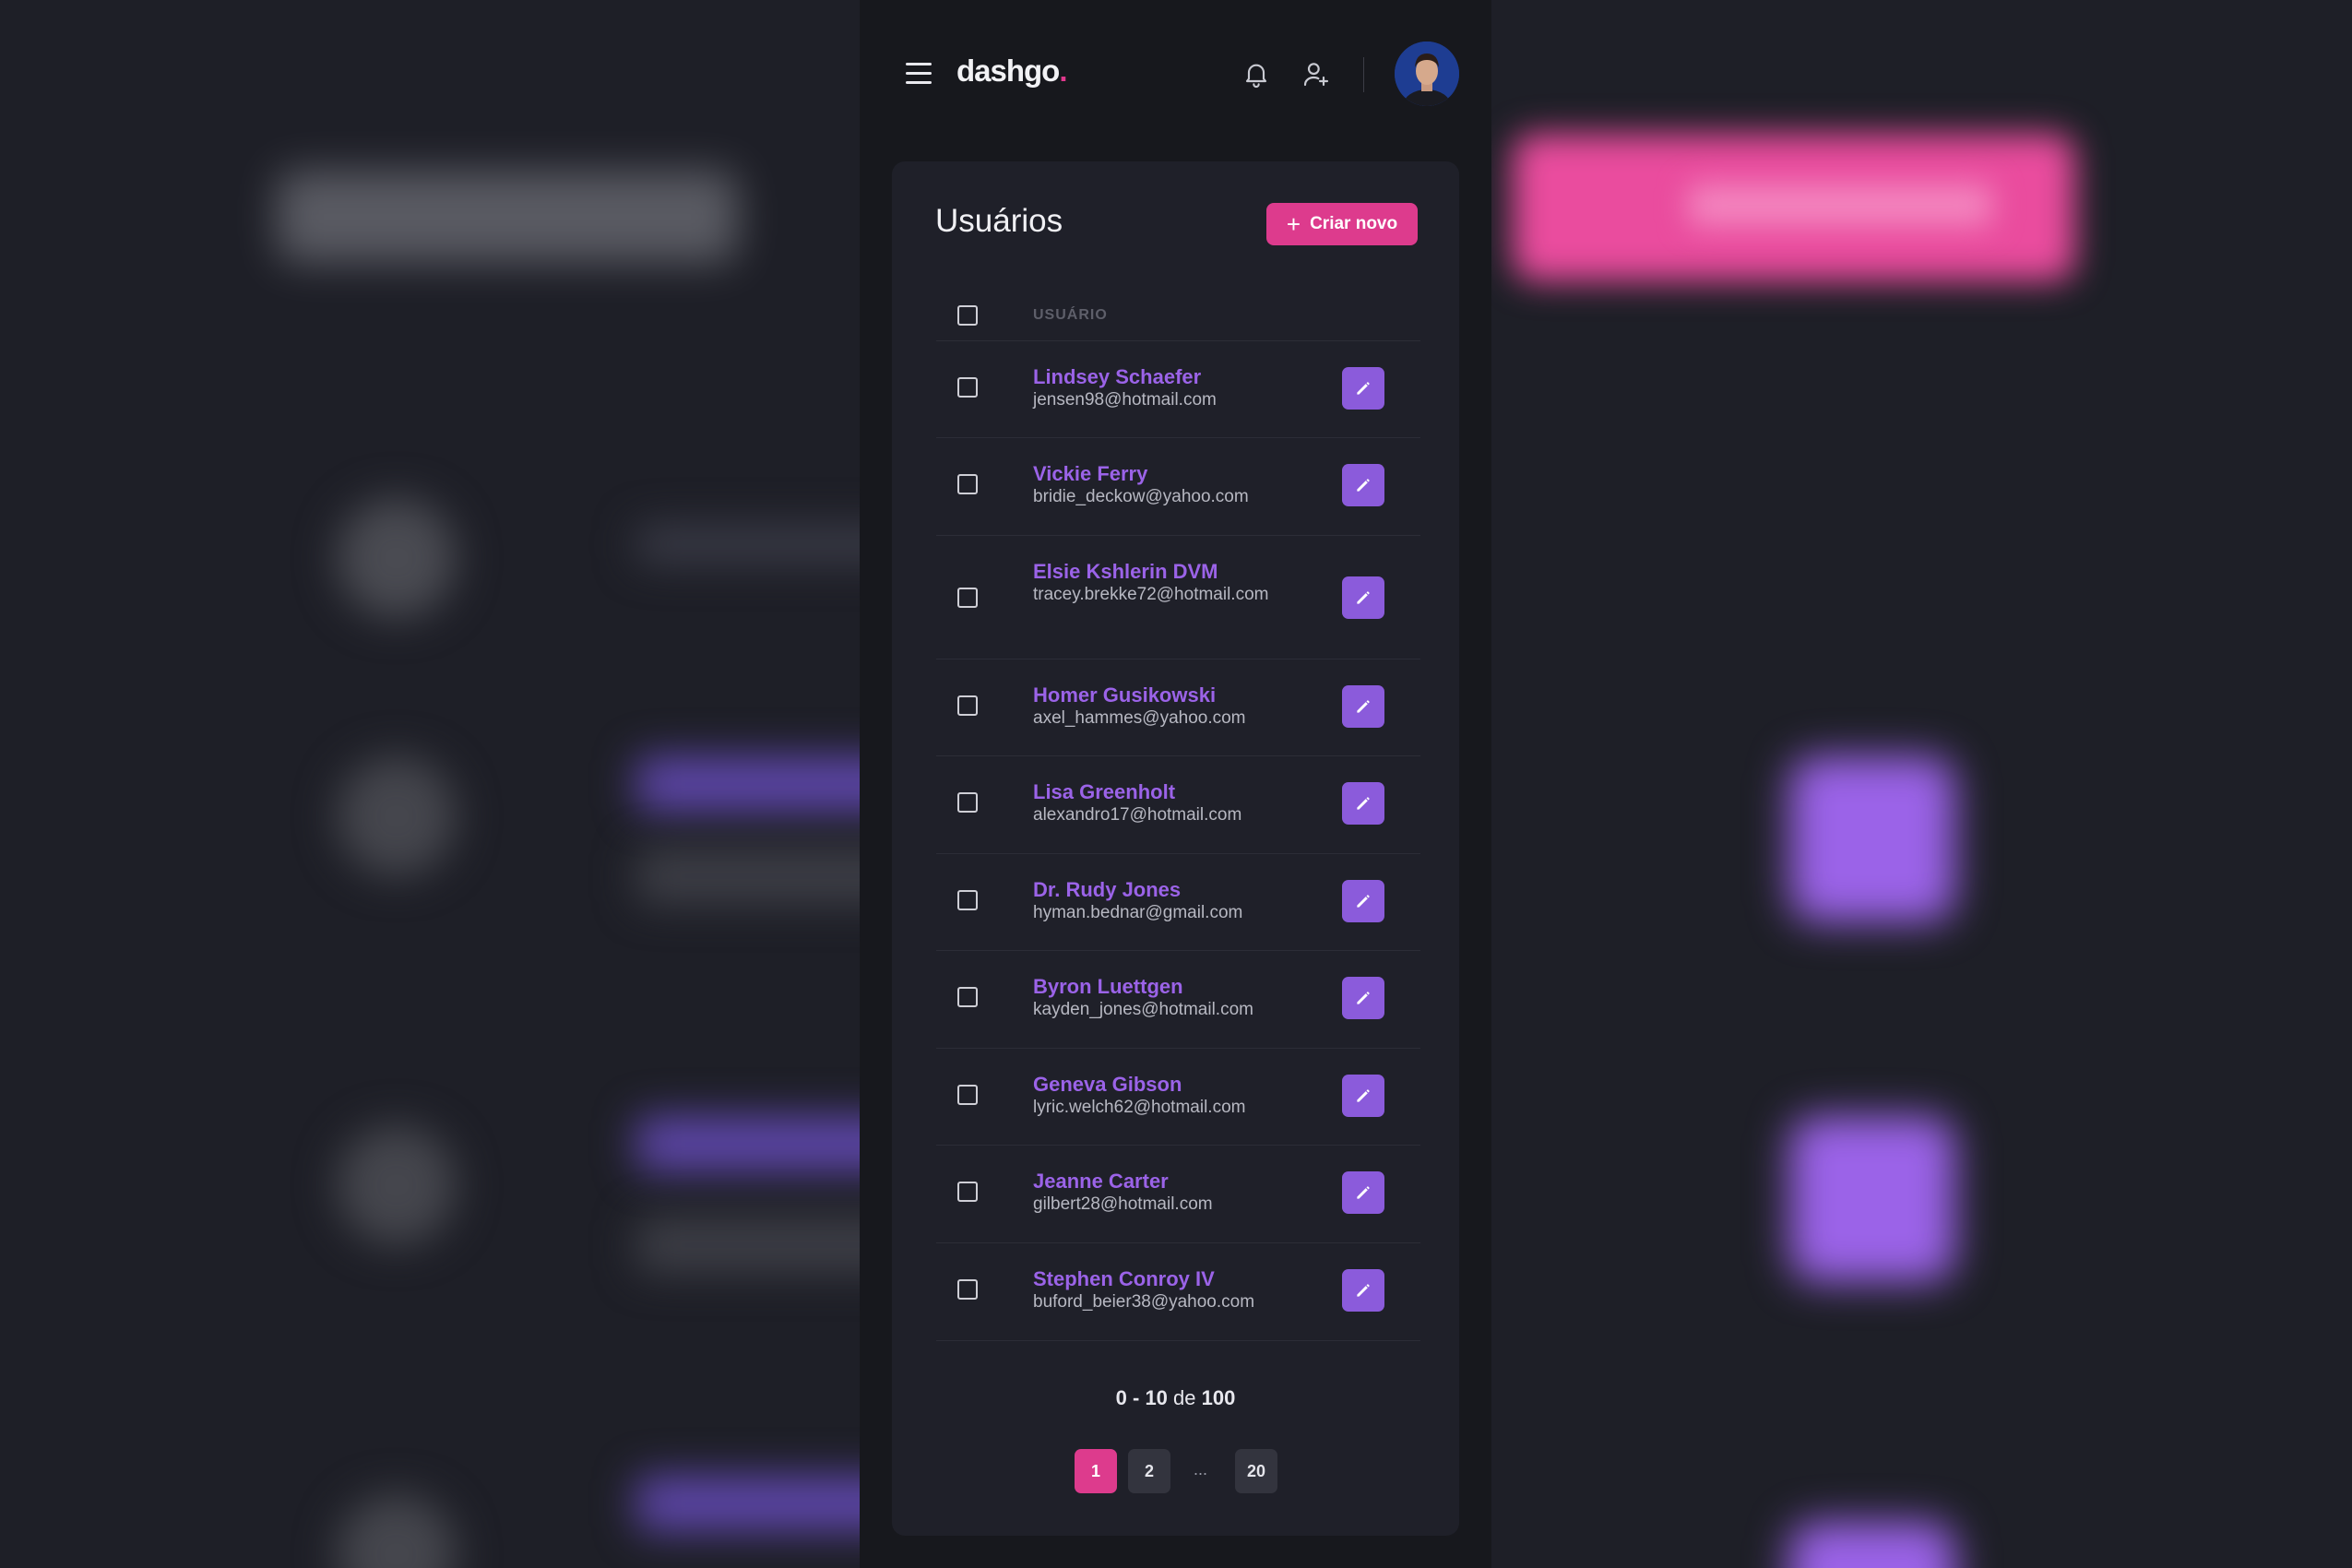  What do you see at coordinates (1363, 74) in the screenshot?
I see `header-divider` at bounding box center [1363, 74].